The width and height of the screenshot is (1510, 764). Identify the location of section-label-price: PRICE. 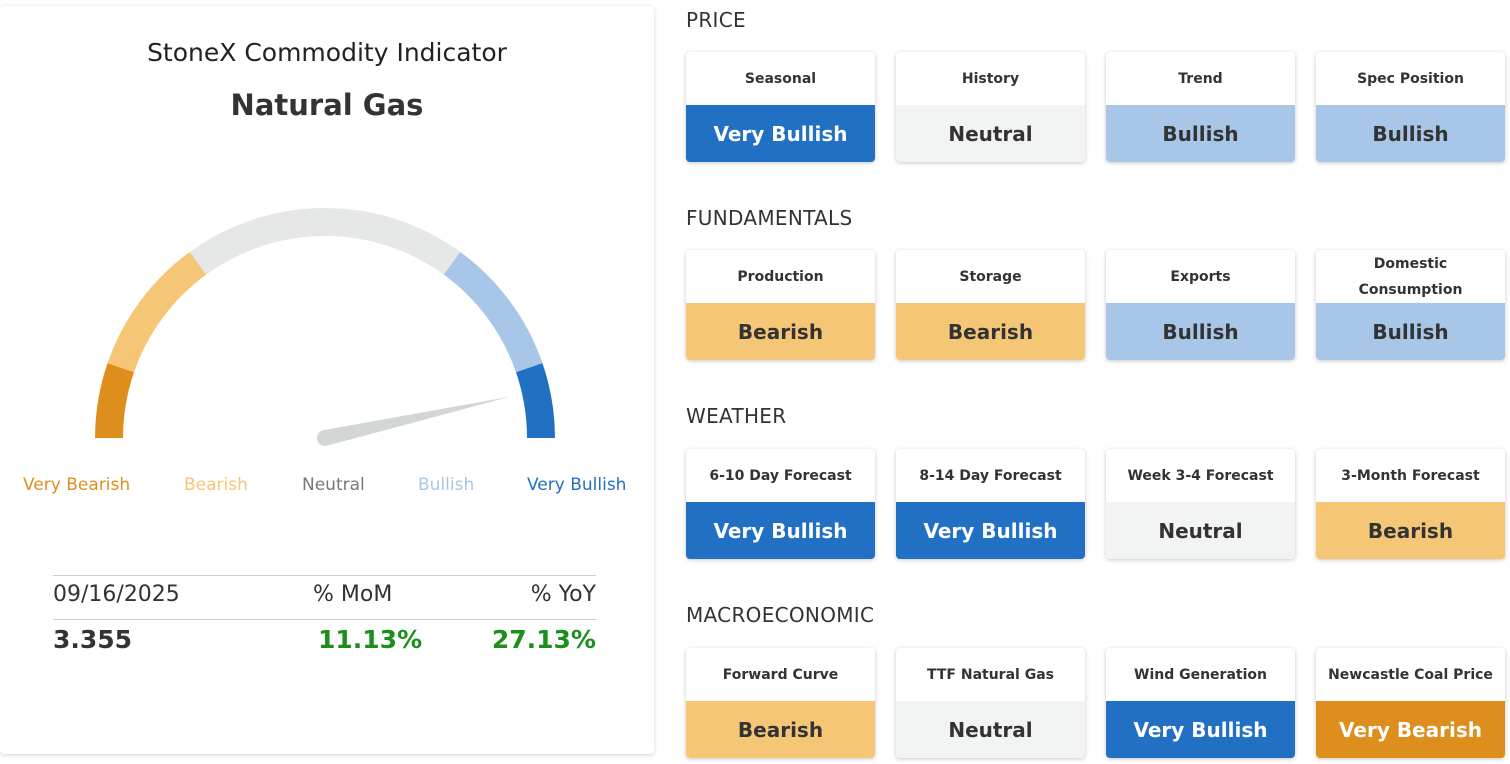
(716, 20).